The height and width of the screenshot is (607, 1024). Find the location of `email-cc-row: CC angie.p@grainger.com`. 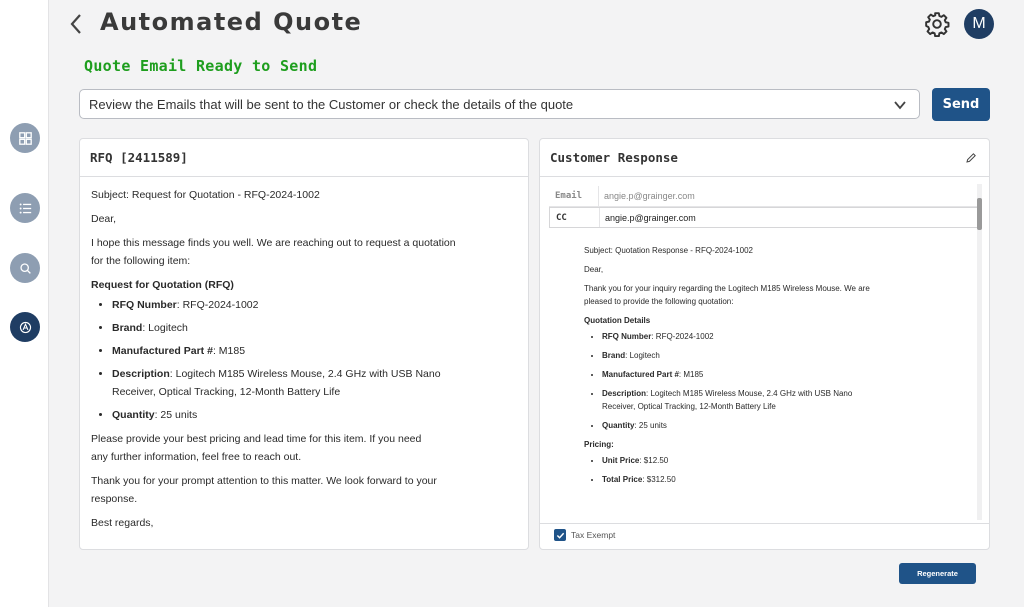

email-cc-row: CC angie.p@grainger.com is located at coordinates (764, 217).